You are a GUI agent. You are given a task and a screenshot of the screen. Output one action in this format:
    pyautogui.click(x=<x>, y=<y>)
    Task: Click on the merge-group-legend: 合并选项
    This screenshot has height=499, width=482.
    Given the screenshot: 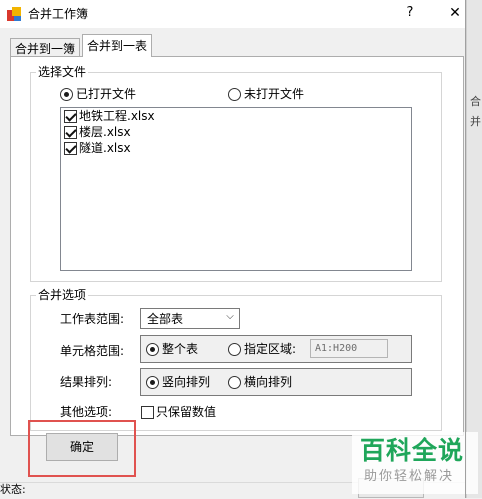 What is the action you would take?
    pyautogui.click(x=62, y=295)
    